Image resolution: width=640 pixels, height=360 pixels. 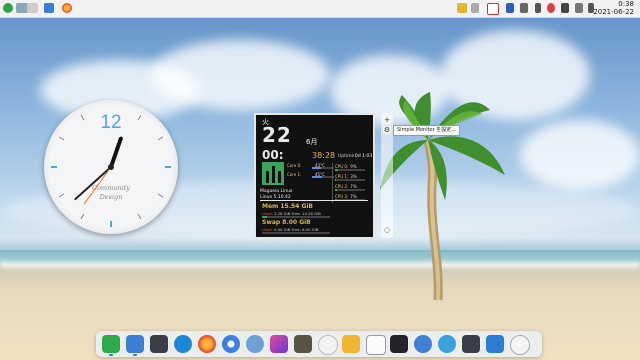 What do you see at coordinates (273, 173) in the screenshot?
I see `mageia-logo-icon` at bounding box center [273, 173].